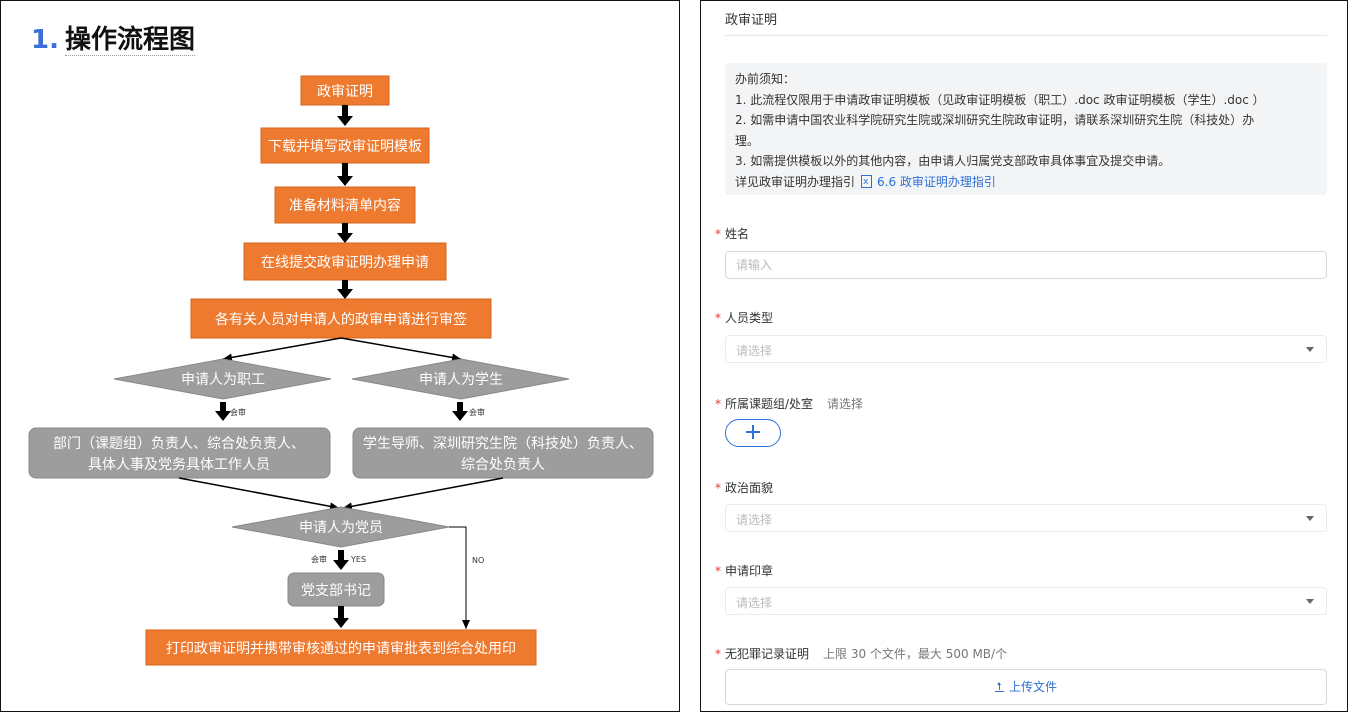 This screenshot has height=714, width=1348. I want to click on seal-select: 请选择, so click(1026, 601).